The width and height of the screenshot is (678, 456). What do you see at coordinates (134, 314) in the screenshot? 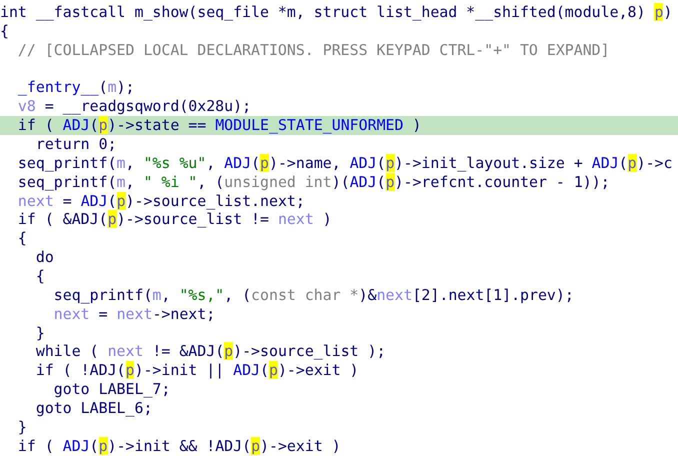
I see `code-line: next = next->next;` at bounding box center [134, 314].